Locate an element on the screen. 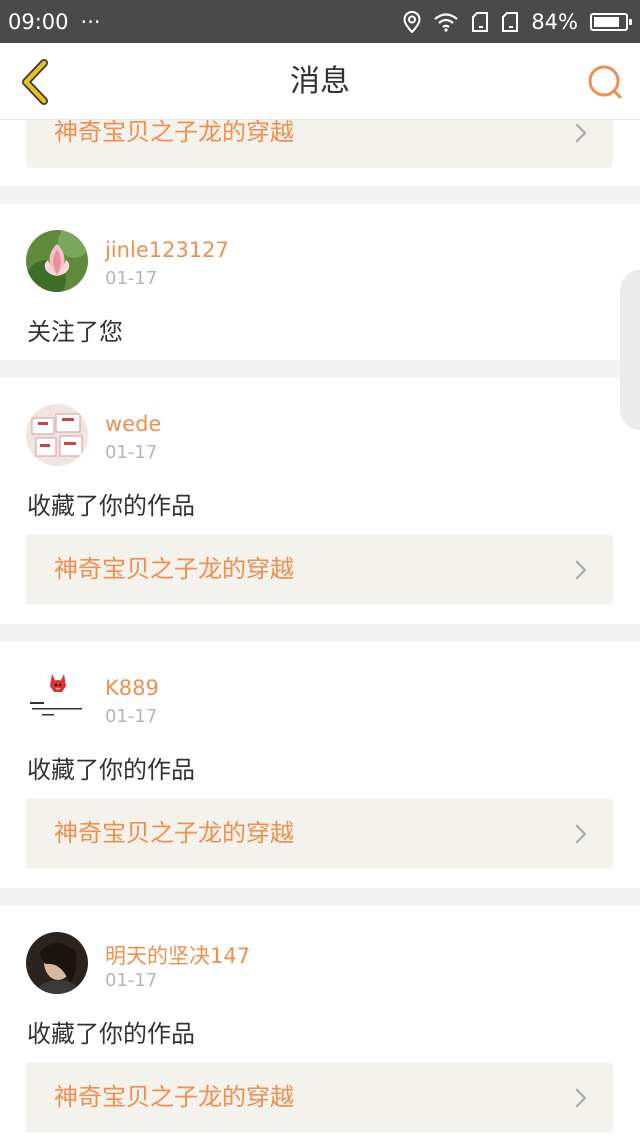  cartoon-fox-avatar-icon is located at coordinates (57, 699).